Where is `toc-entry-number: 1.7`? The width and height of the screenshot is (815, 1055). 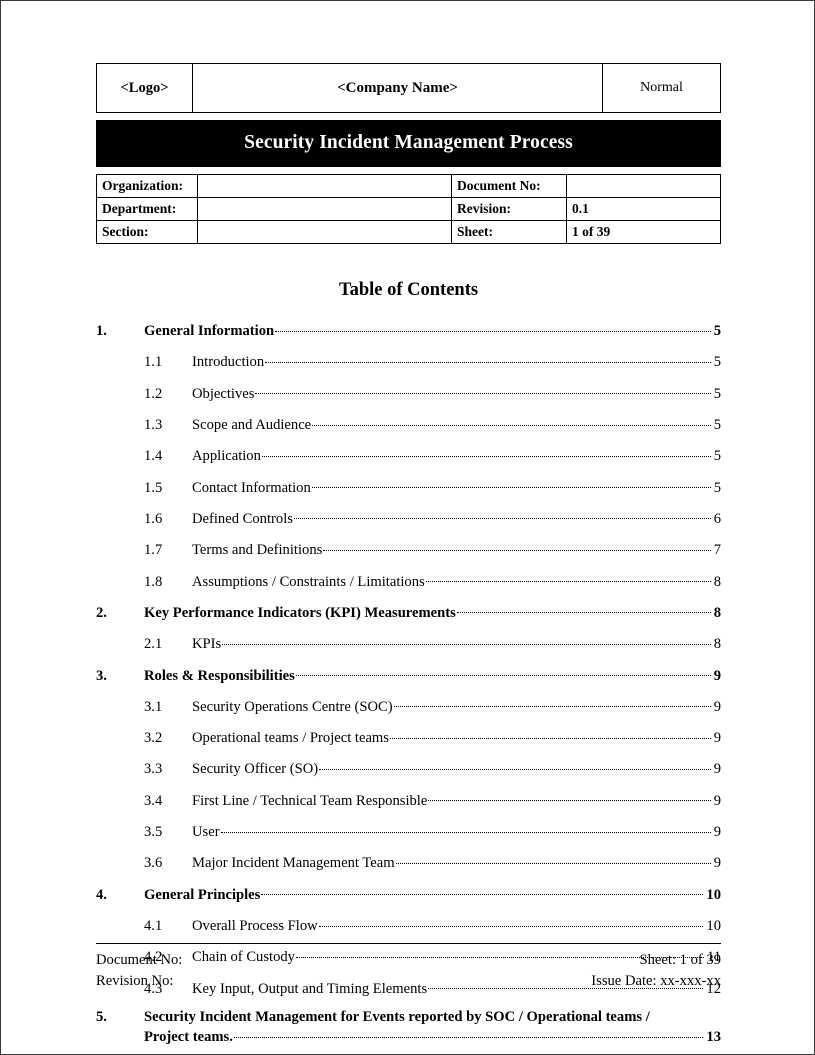
toc-entry-number: 1.7 is located at coordinates (153, 550).